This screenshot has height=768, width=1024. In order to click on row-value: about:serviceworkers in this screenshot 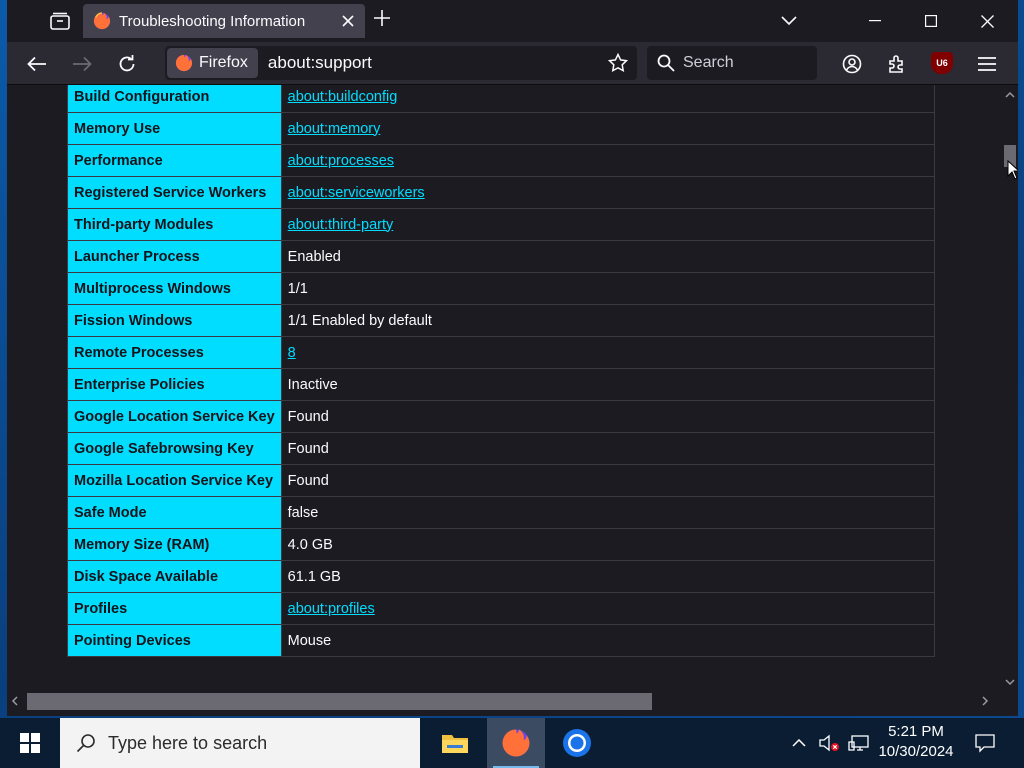, I will do `click(608, 192)`.